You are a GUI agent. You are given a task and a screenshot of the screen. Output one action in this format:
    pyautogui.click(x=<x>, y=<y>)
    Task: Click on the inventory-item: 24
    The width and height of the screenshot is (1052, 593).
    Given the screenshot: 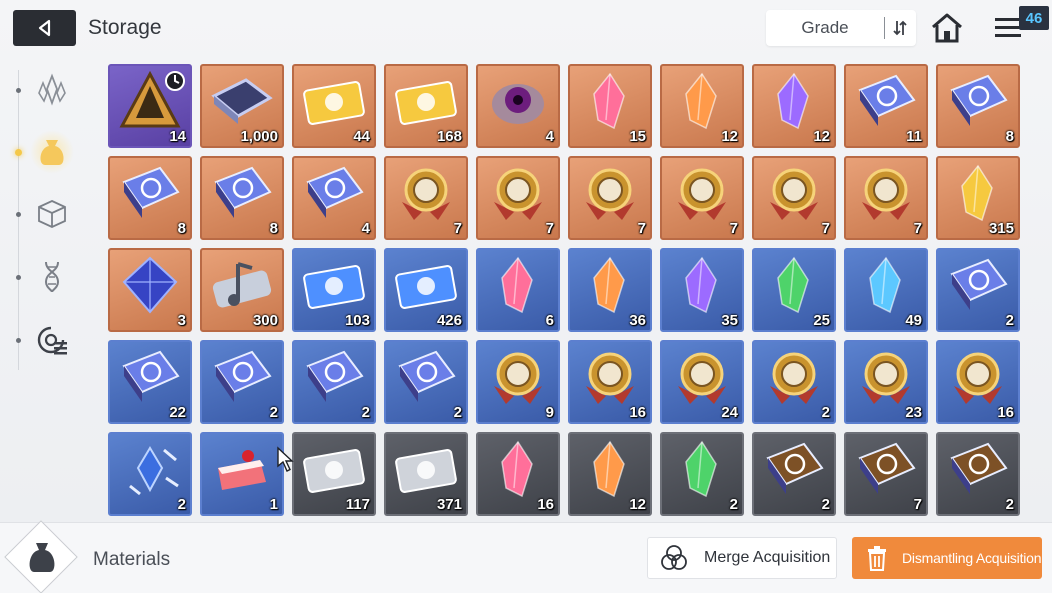 What is the action you would take?
    pyautogui.click(x=702, y=382)
    